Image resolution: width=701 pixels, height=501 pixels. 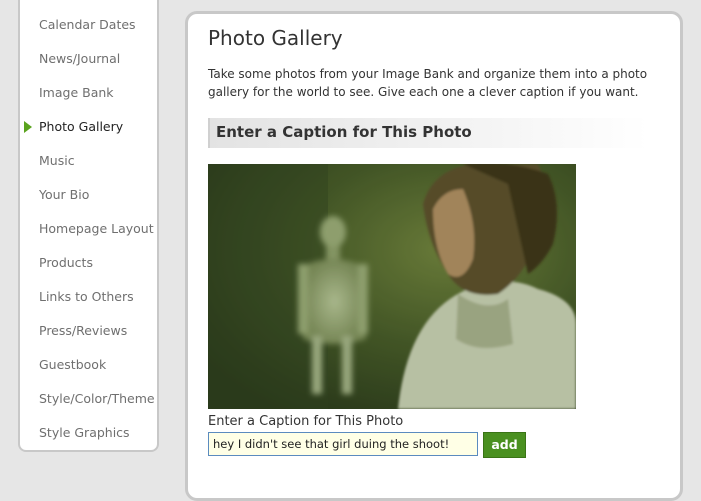 I want to click on sidebar-item-links-to-others: Links to Others, so click(x=86, y=297).